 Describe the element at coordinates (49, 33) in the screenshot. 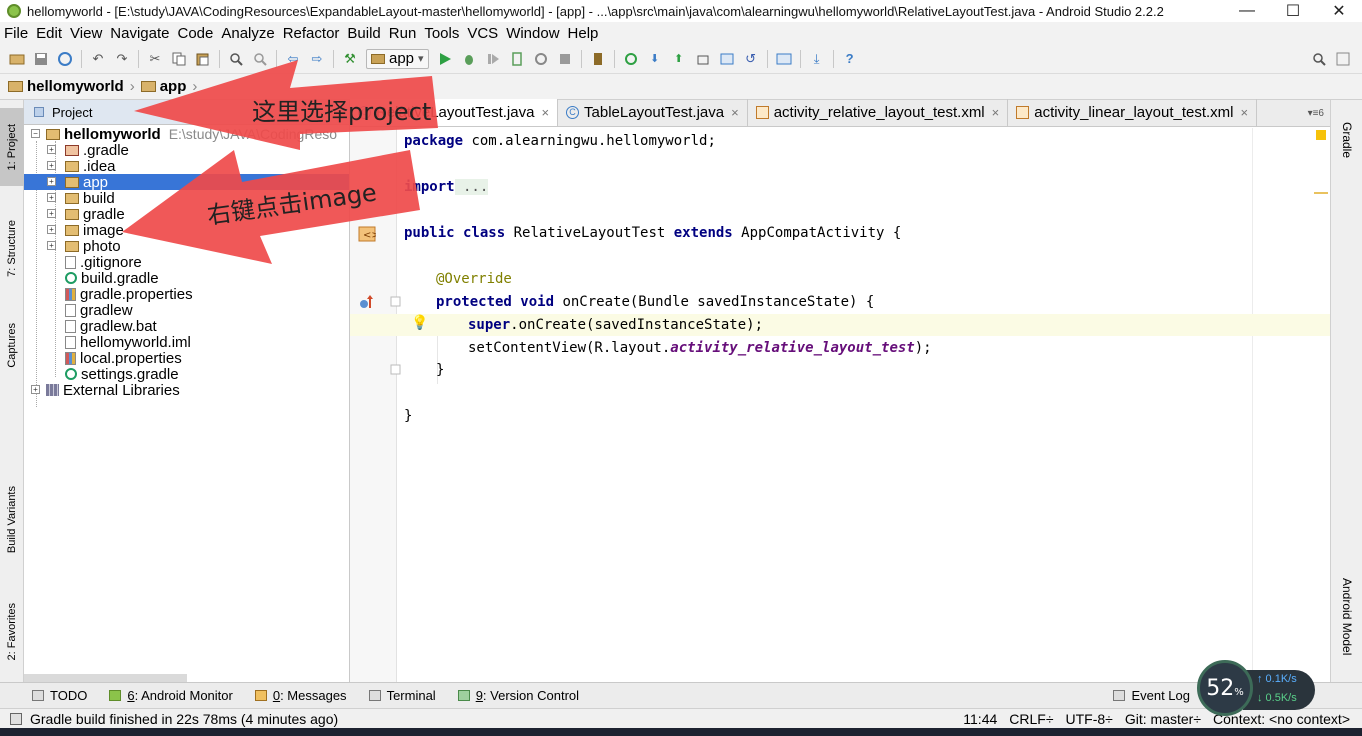

I see `menu-edit: Edit` at that location.